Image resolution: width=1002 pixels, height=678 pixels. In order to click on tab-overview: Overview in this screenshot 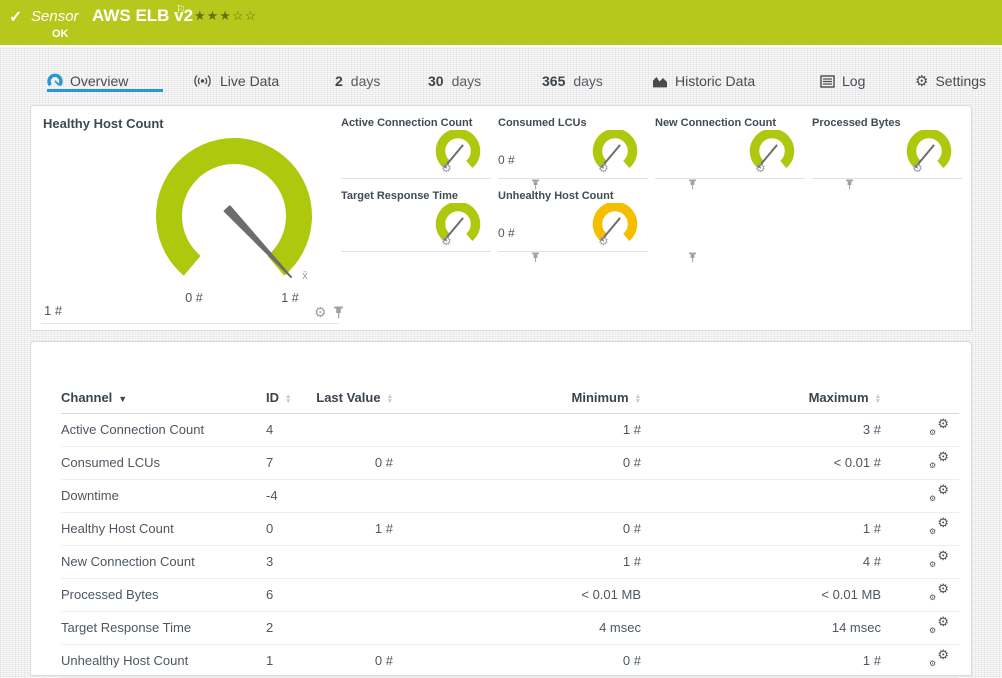, I will do `click(87, 81)`.